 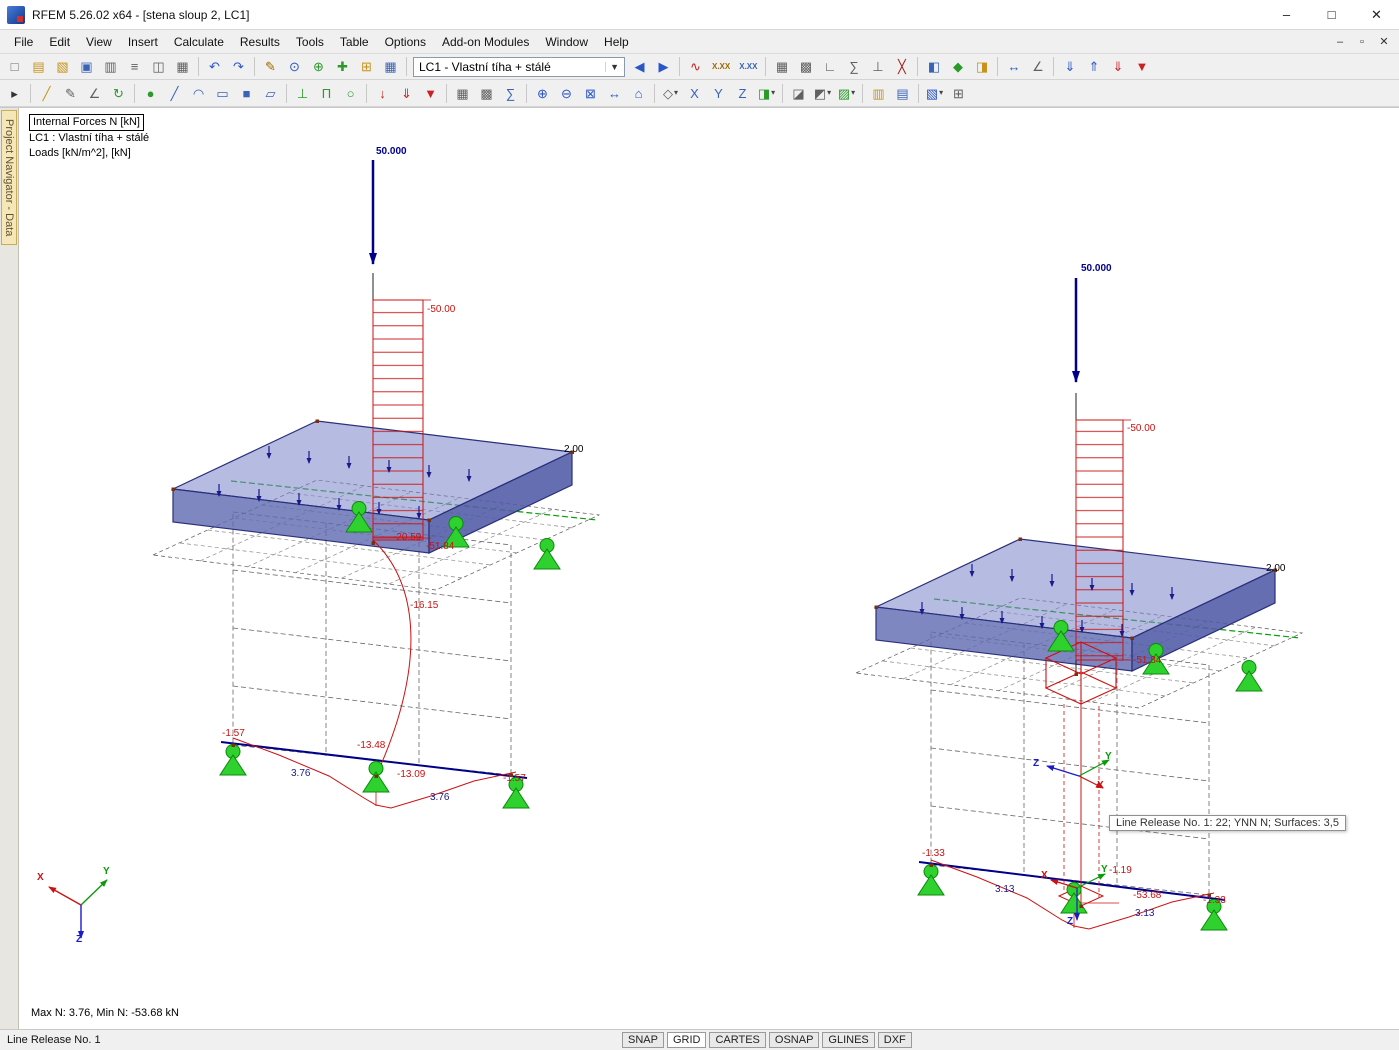 What do you see at coordinates (853, 67) in the screenshot?
I see `sum-icon: ∑` at bounding box center [853, 67].